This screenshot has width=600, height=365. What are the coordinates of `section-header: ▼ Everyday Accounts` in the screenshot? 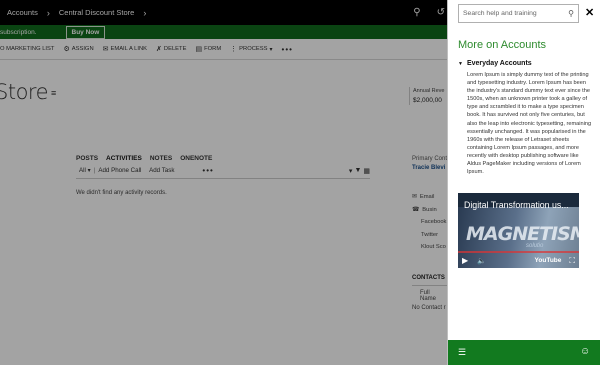 It's located at (528, 63).